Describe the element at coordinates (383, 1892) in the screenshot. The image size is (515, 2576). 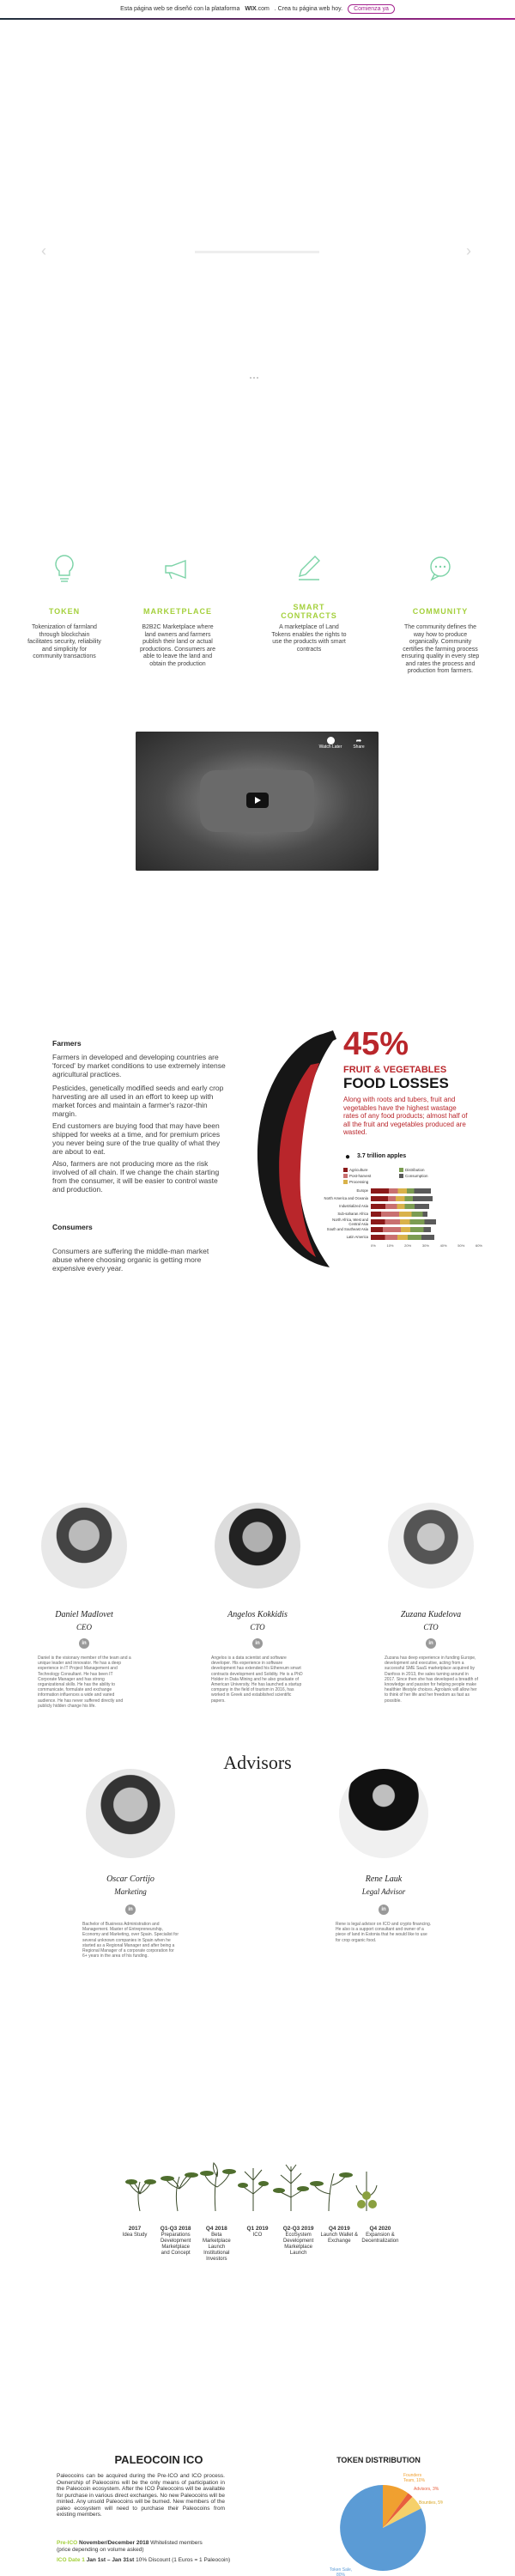
I see `advisor-role-rene: Legal Advisor` at that location.